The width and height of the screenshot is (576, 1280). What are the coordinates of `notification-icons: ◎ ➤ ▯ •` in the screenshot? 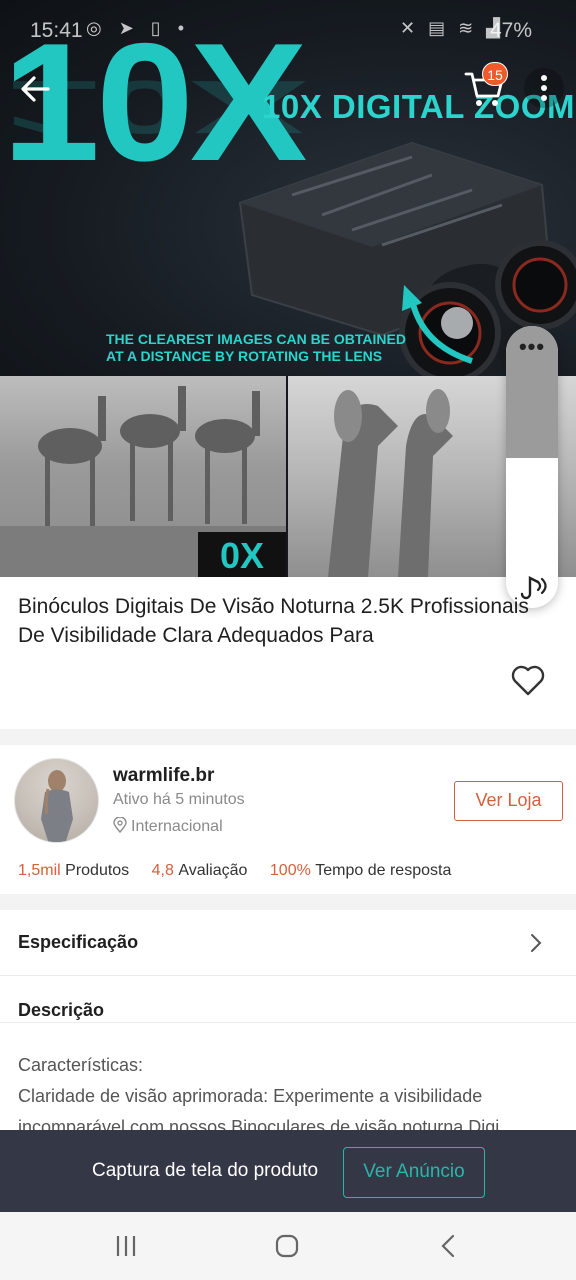 It's located at (138, 28).